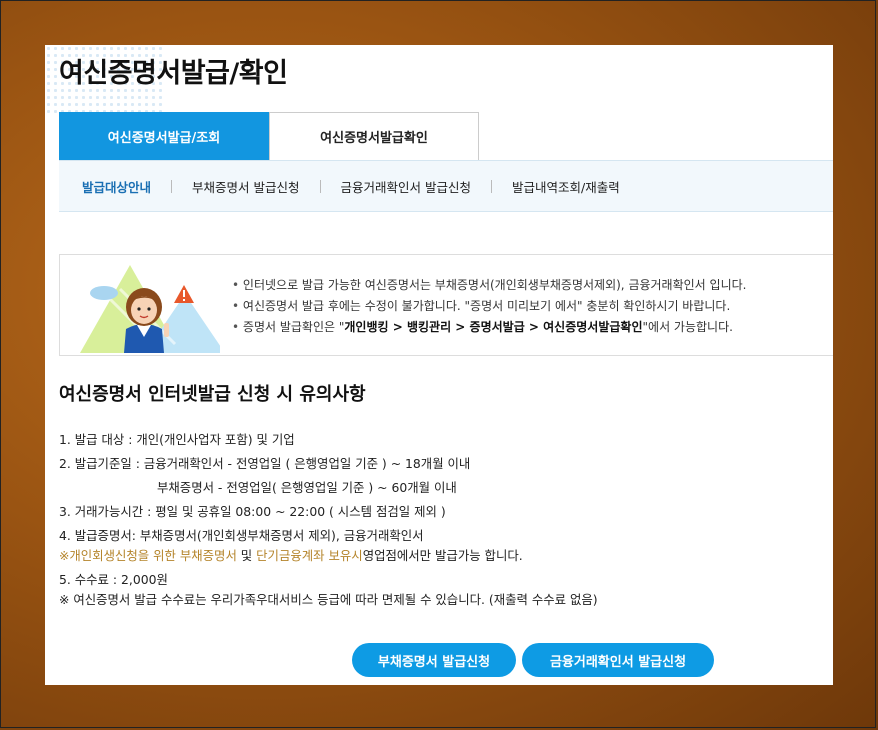 The height and width of the screenshot is (730, 878). What do you see at coordinates (104, 293) in the screenshot?
I see `cloud-icon` at bounding box center [104, 293].